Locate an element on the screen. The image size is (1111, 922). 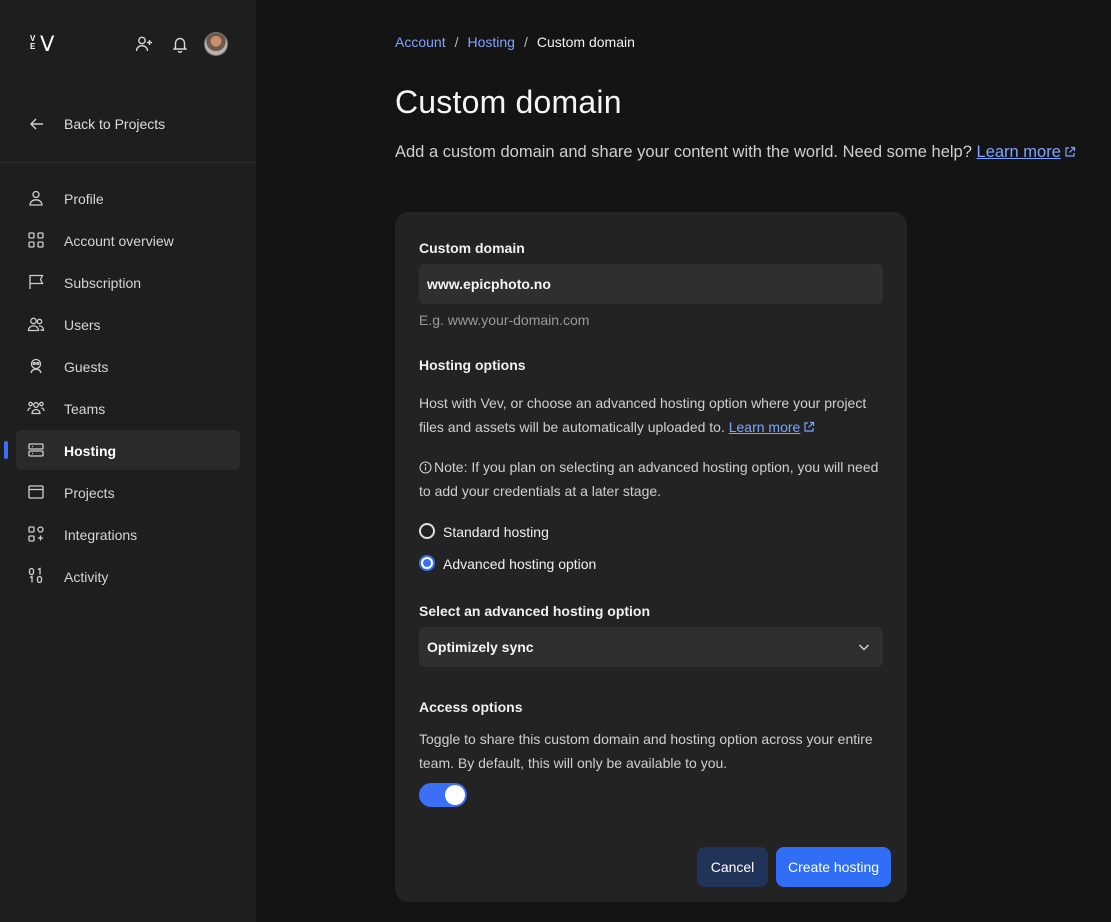
select-value: Optimizely sync is located at coordinates (480, 647).